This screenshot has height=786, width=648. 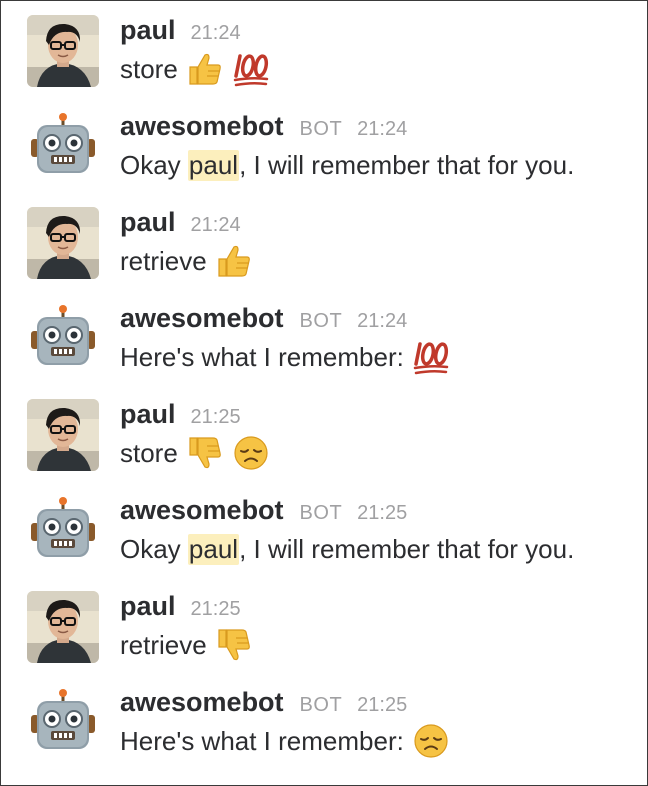 What do you see at coordinates (324, 433) in the screenshot?
I see `message-item: paul 21:25 store` at bounding box center [324, 433].